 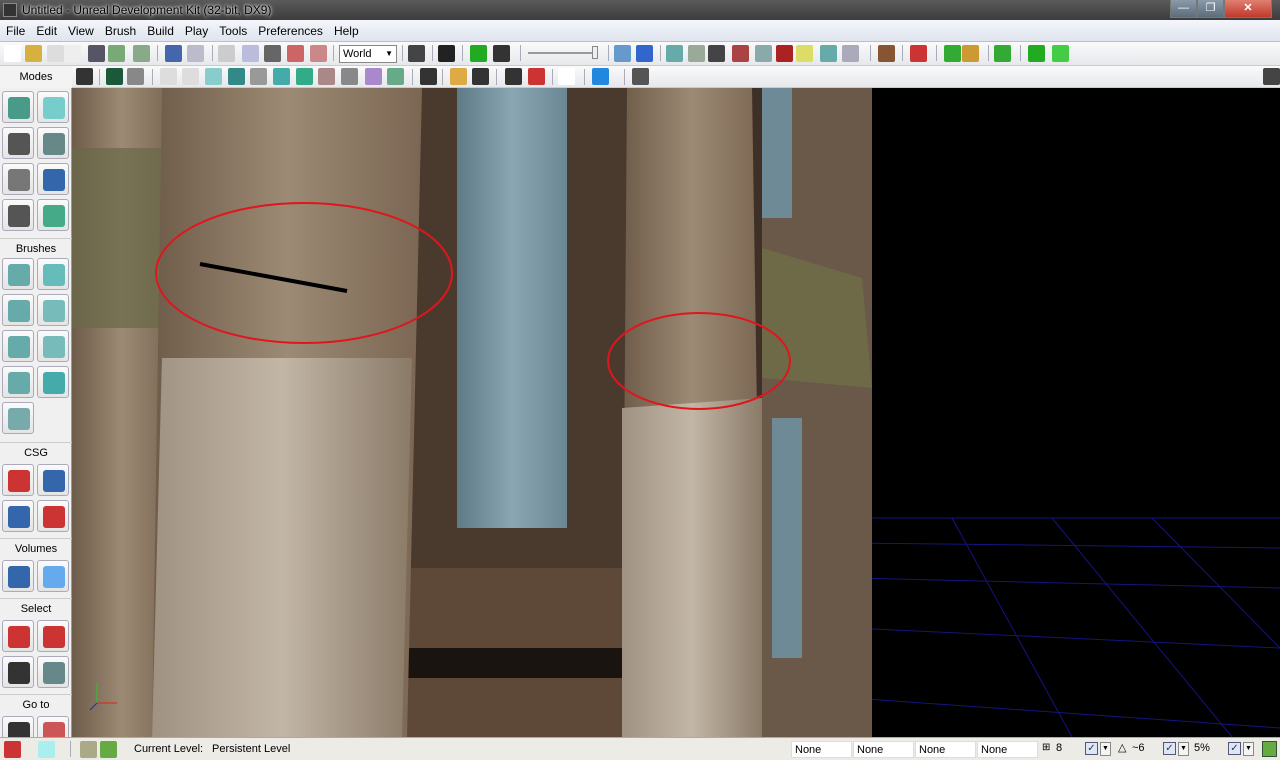 I want to click on csg-add-button, so click(x=18, y=480).